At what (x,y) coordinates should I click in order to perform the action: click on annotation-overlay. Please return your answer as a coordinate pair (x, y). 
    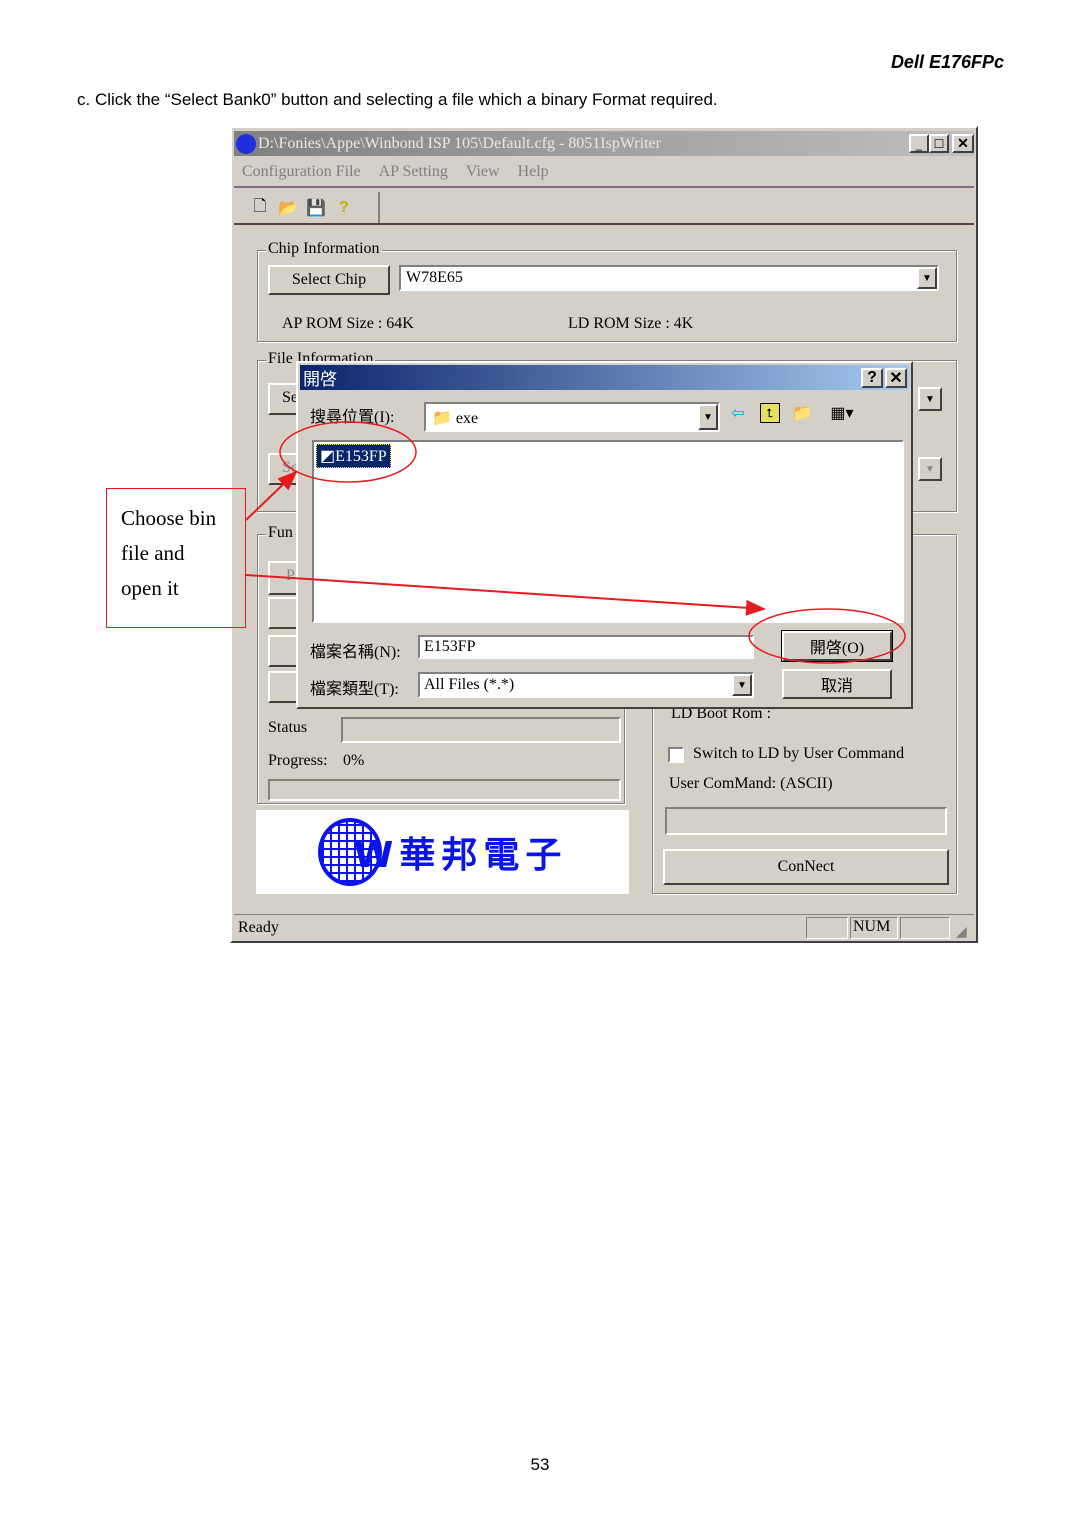
    Looking at the image, I should click on (575, 542).